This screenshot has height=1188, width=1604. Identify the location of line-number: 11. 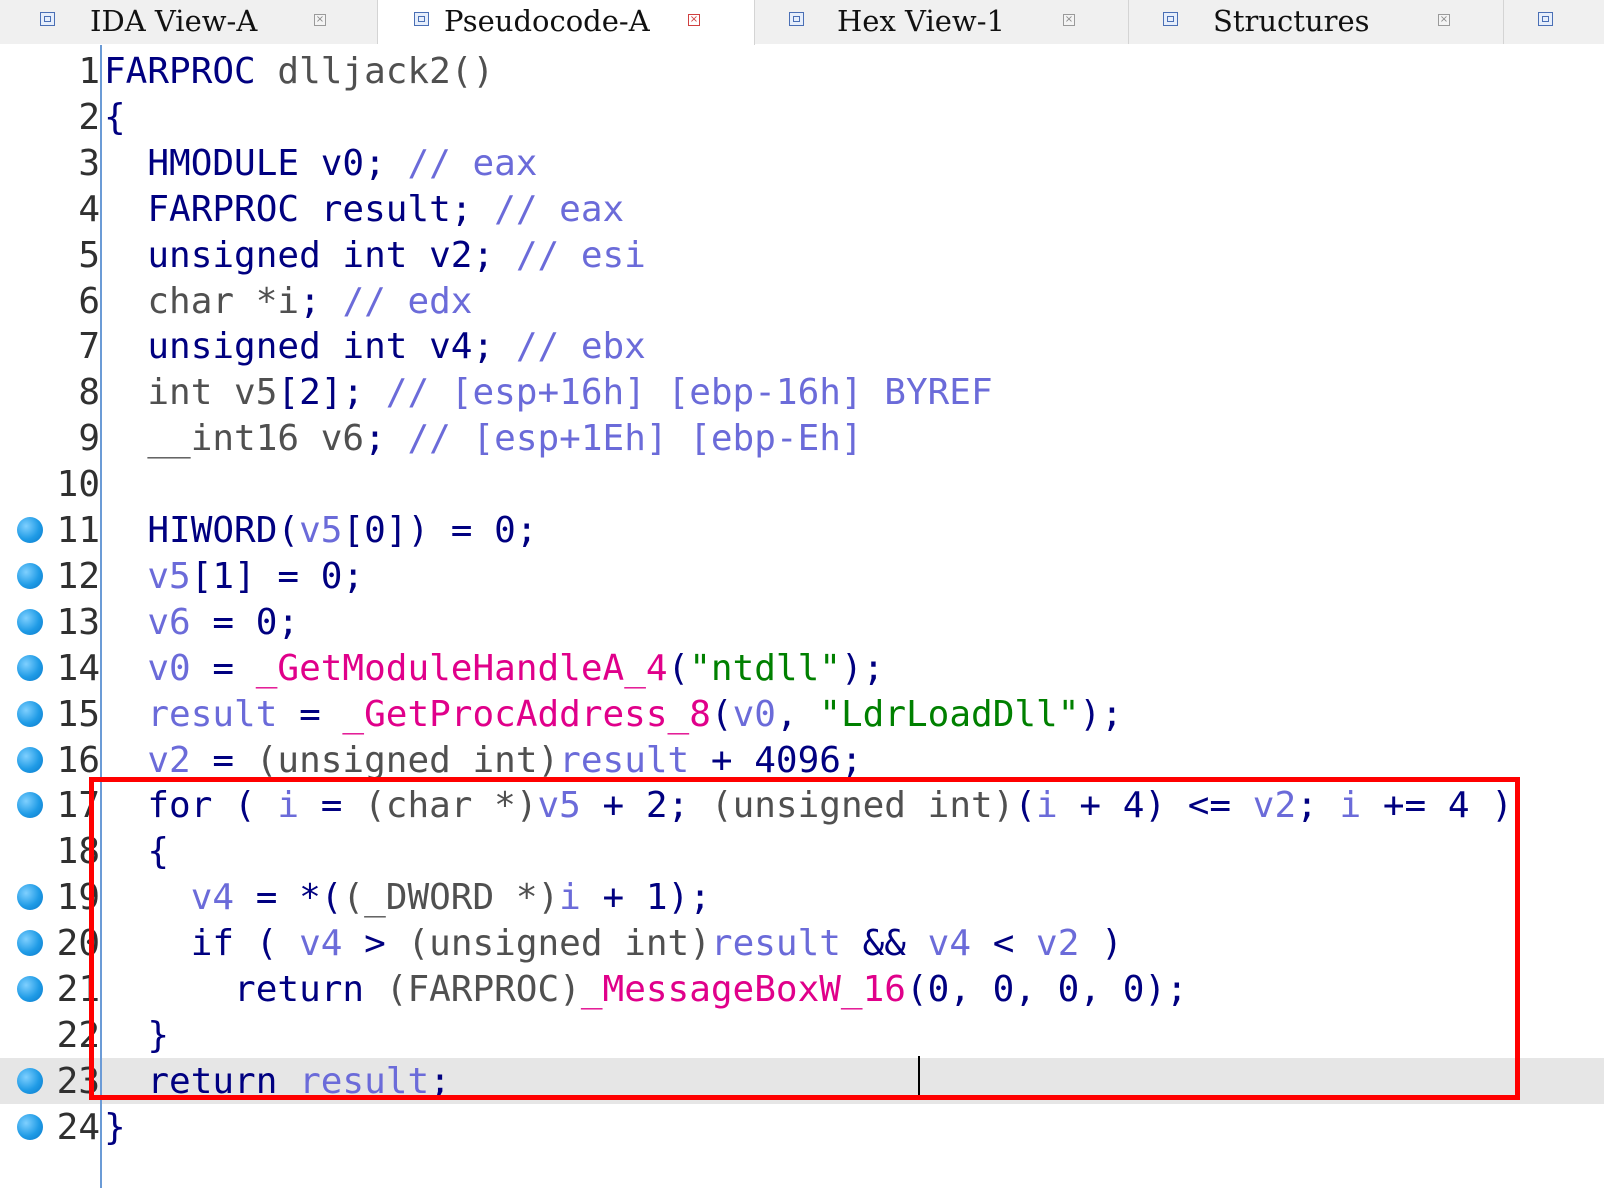
(78, 530).